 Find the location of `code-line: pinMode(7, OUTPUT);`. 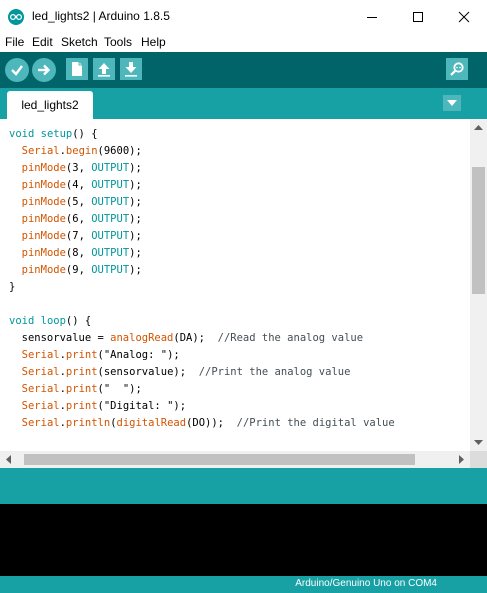

code-line: pinMode(7, OUTPUT); is located at coordinates (202, 236).